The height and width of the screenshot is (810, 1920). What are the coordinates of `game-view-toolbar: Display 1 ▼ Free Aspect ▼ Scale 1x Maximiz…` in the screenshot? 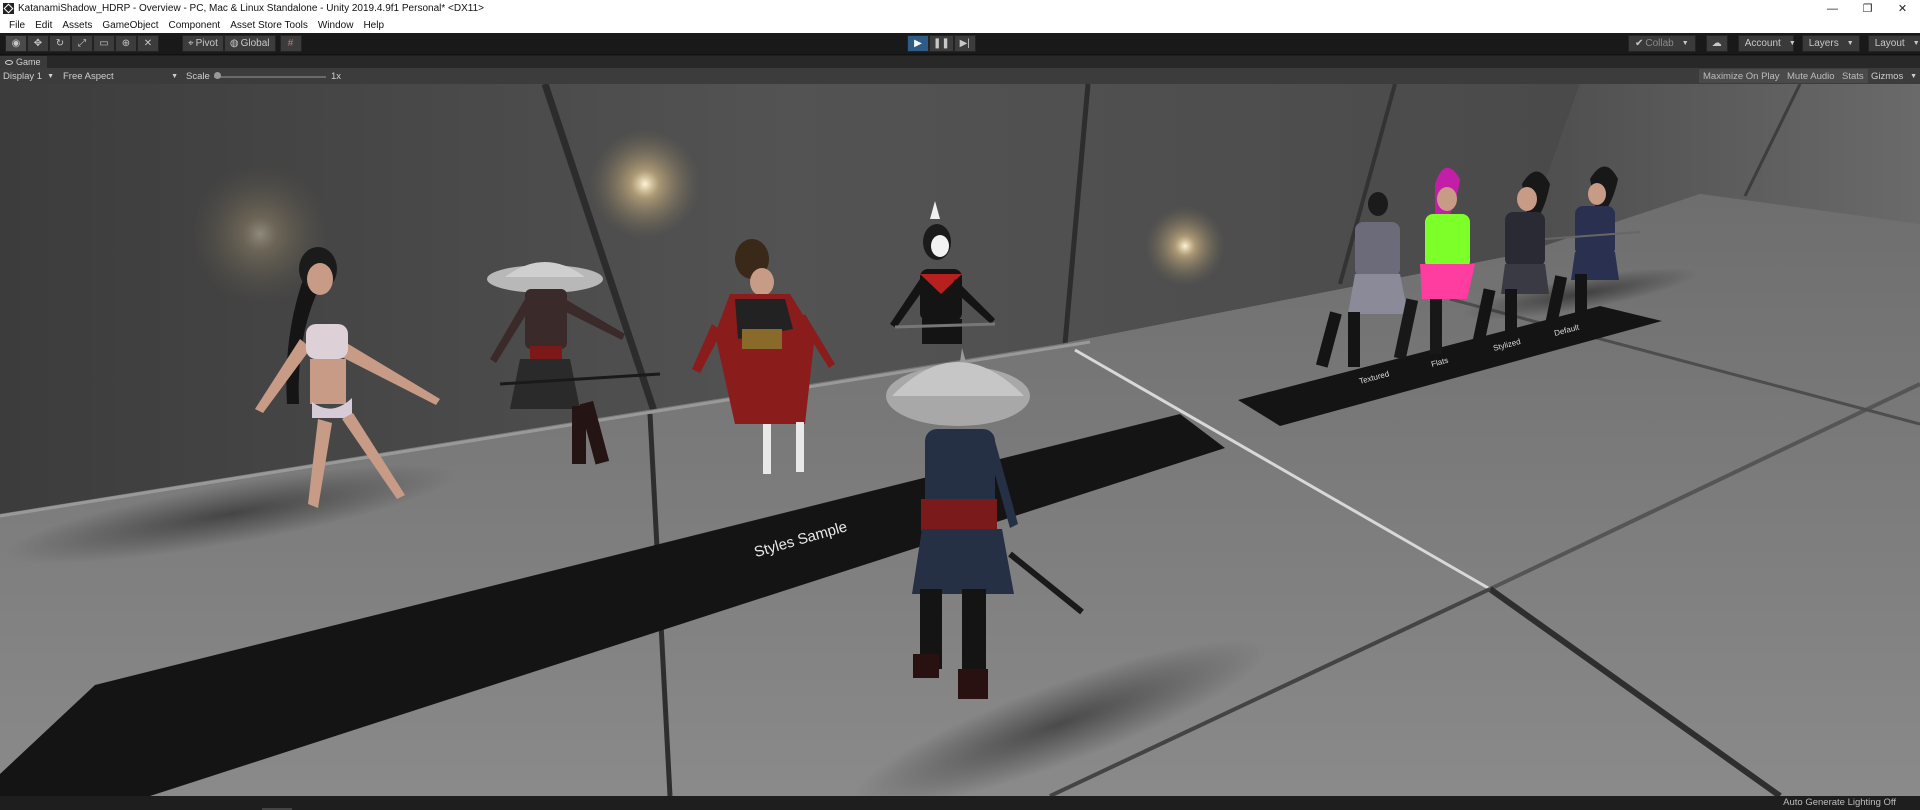 It's located at (960, 76).